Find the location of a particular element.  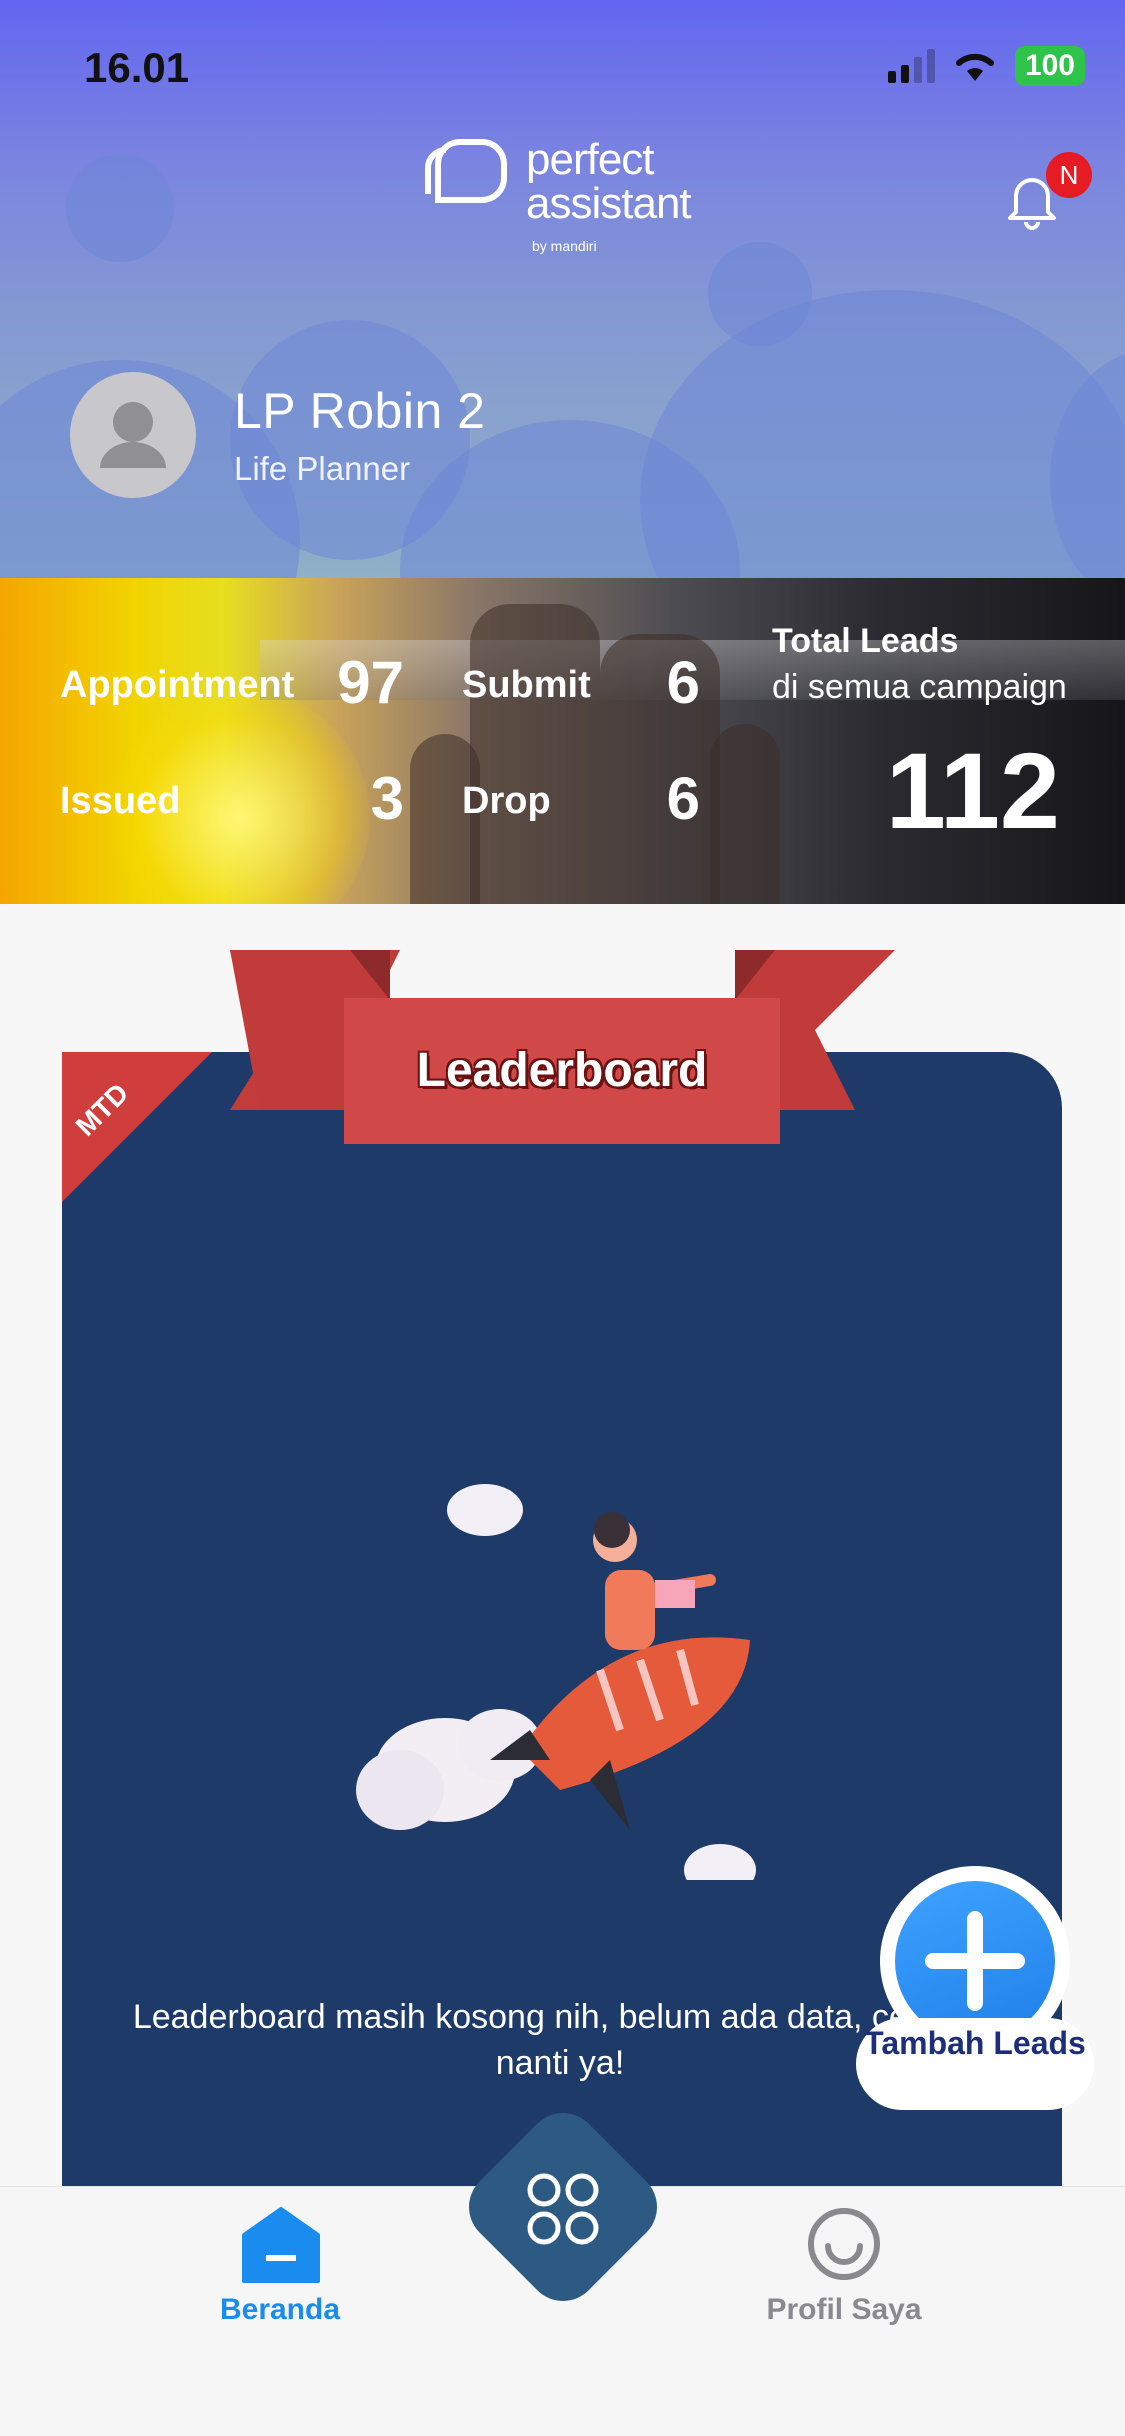

avatar is located at coordinates (133, 435).